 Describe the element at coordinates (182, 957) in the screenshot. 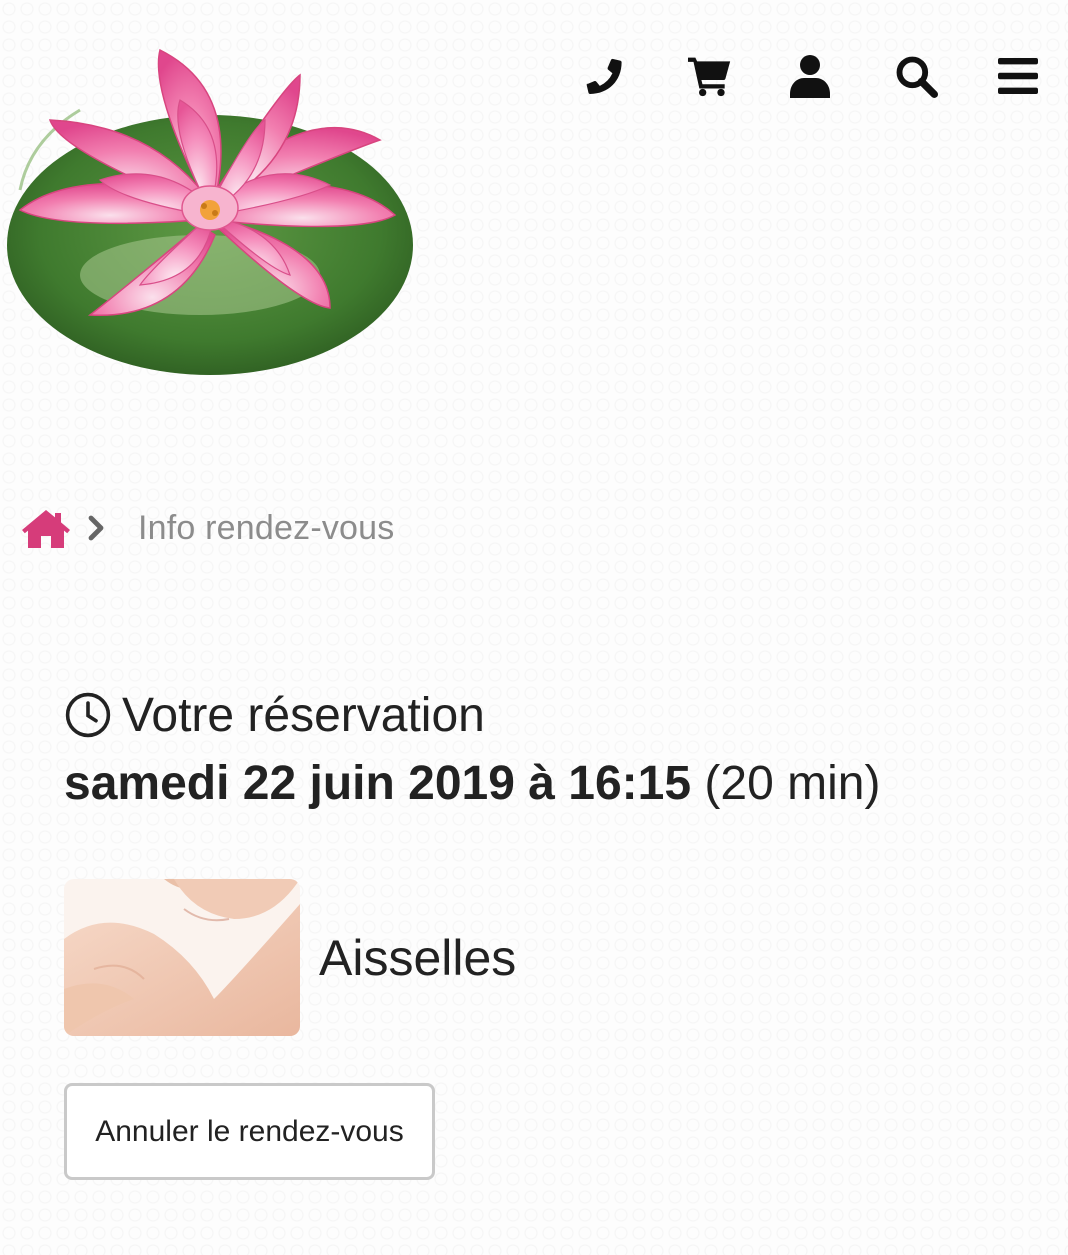

I see `service-thumbnail` at that location.